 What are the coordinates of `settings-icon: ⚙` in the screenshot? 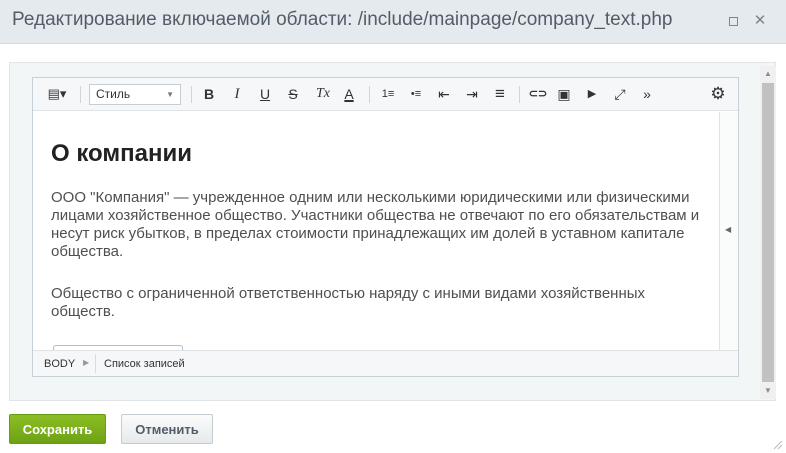 It's located at (718, 94).